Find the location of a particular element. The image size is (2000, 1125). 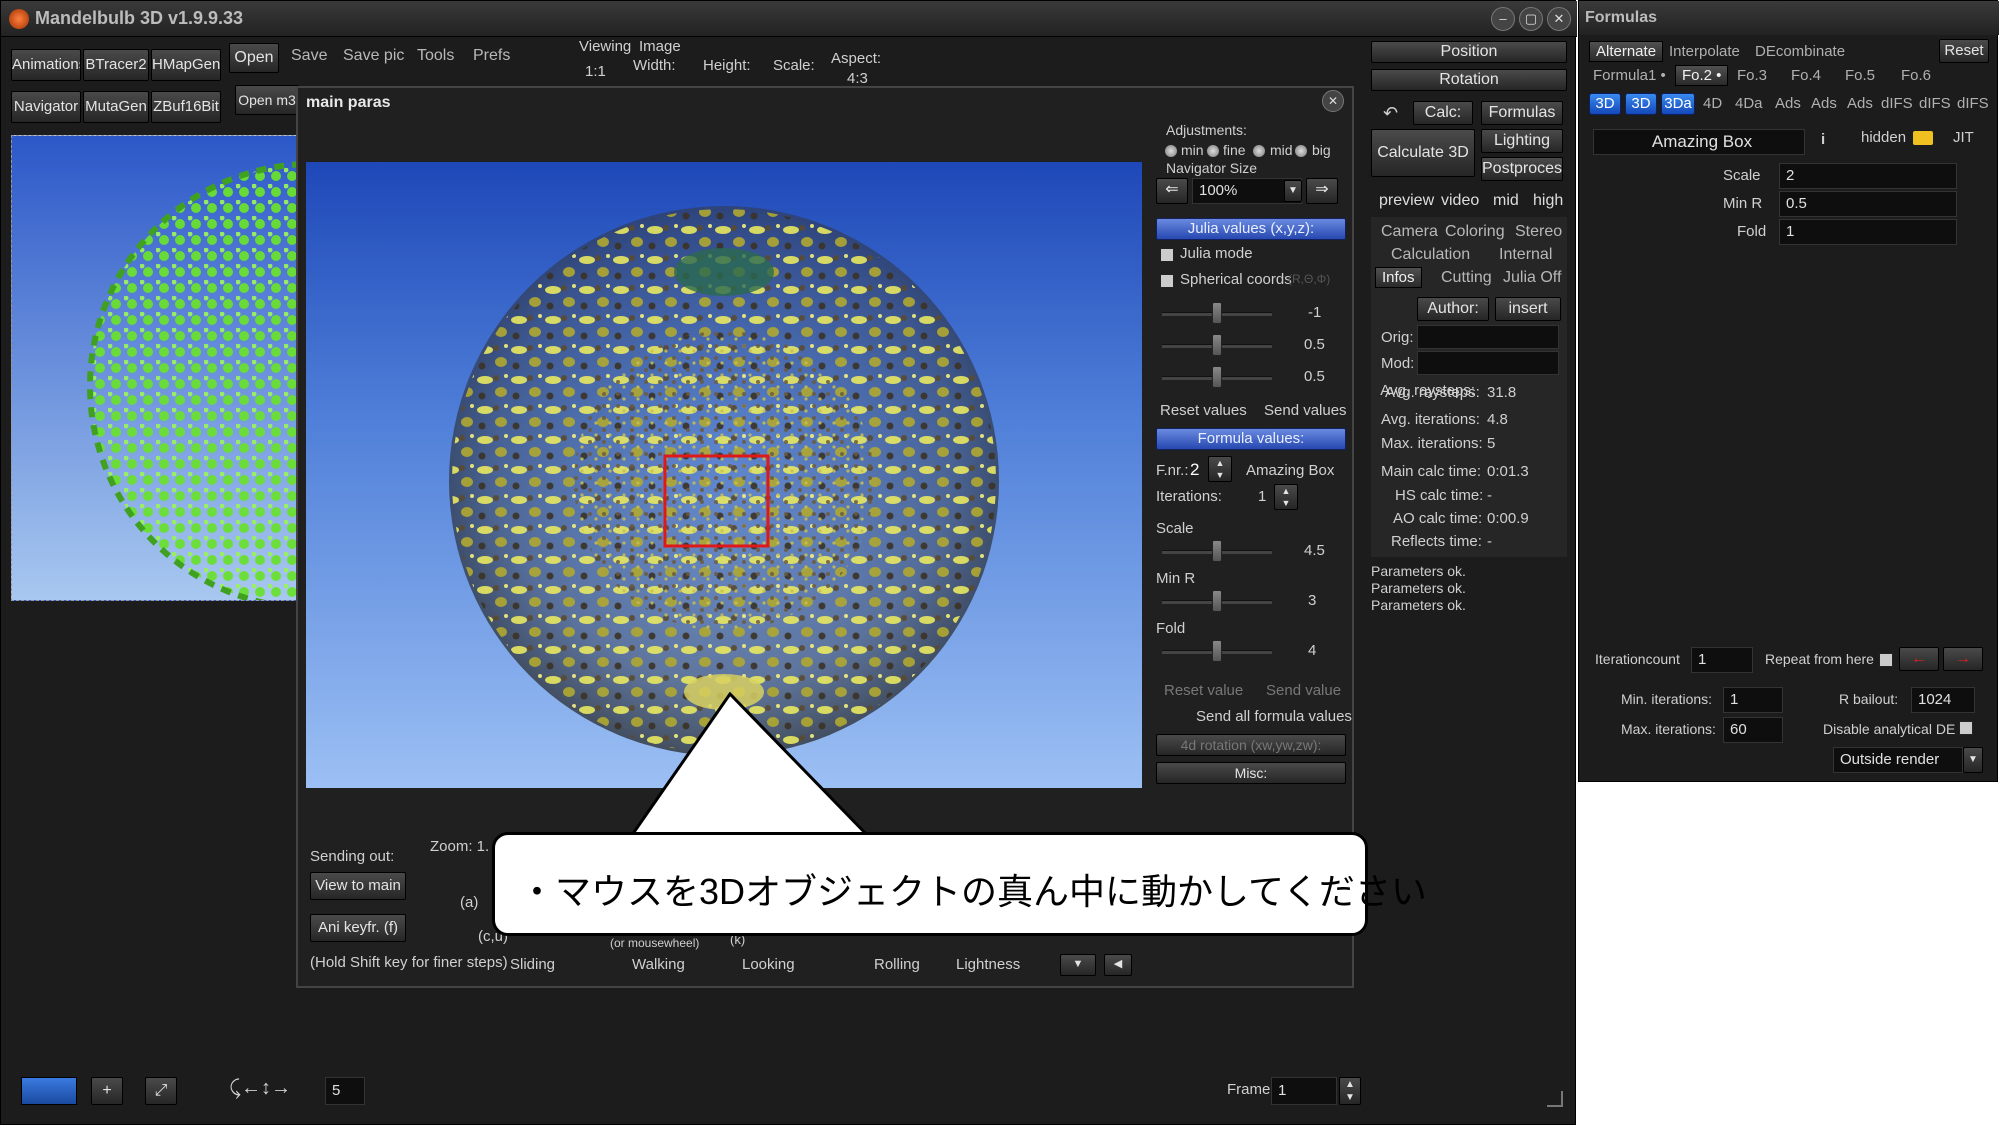

maximize-button: ▢ is located at coordinates (1531, 19).